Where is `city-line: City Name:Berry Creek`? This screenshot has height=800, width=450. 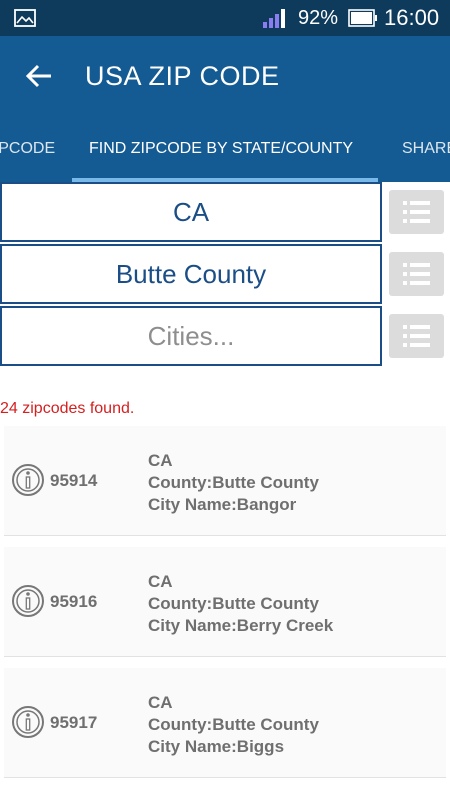 city-line: City Name:Berry Creek is located at coordinates (241, 625).